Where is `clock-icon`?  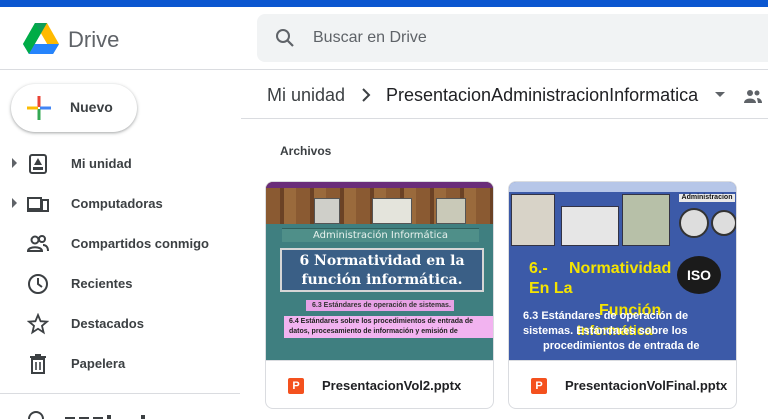
clock-icon is located at coordinates (38, 284).